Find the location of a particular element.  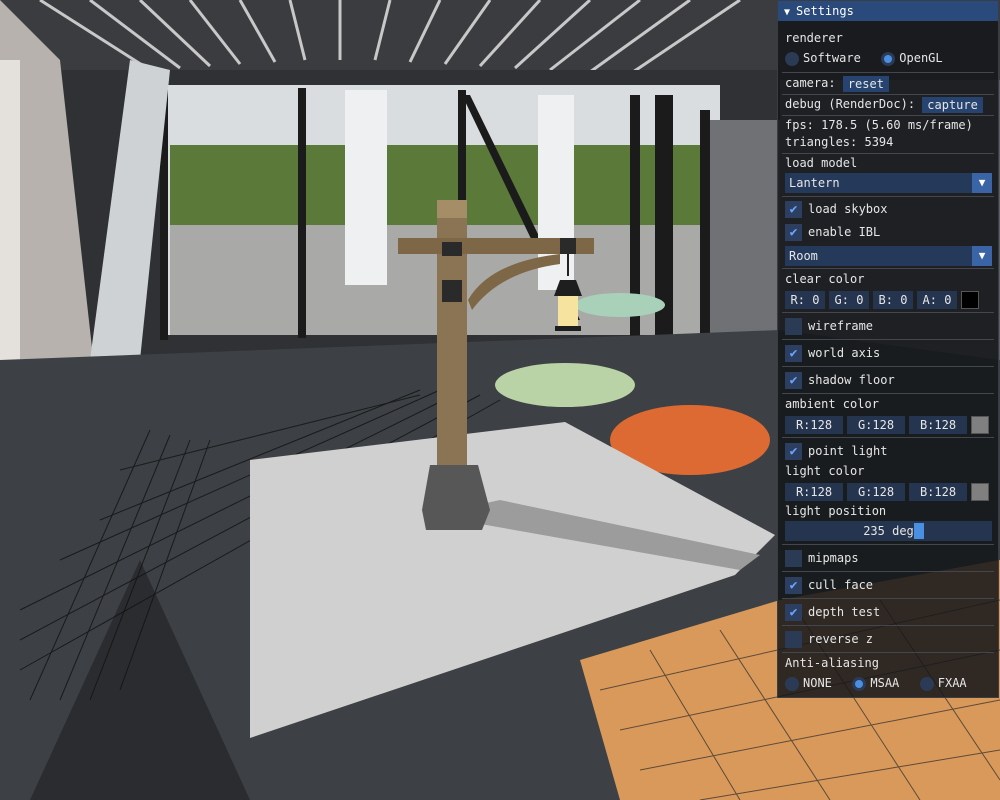

radio-opengl is located at coordinates (888, 58).